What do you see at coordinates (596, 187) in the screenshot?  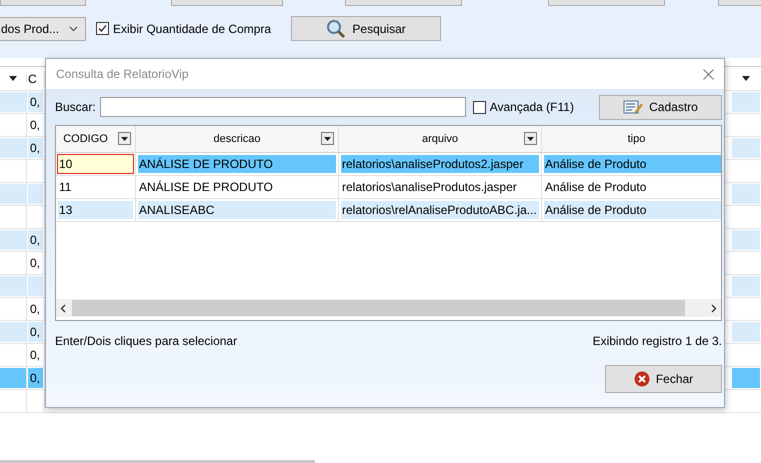 I see `table-cell-text: Análise de Produto` at bounding box center [596, 187].